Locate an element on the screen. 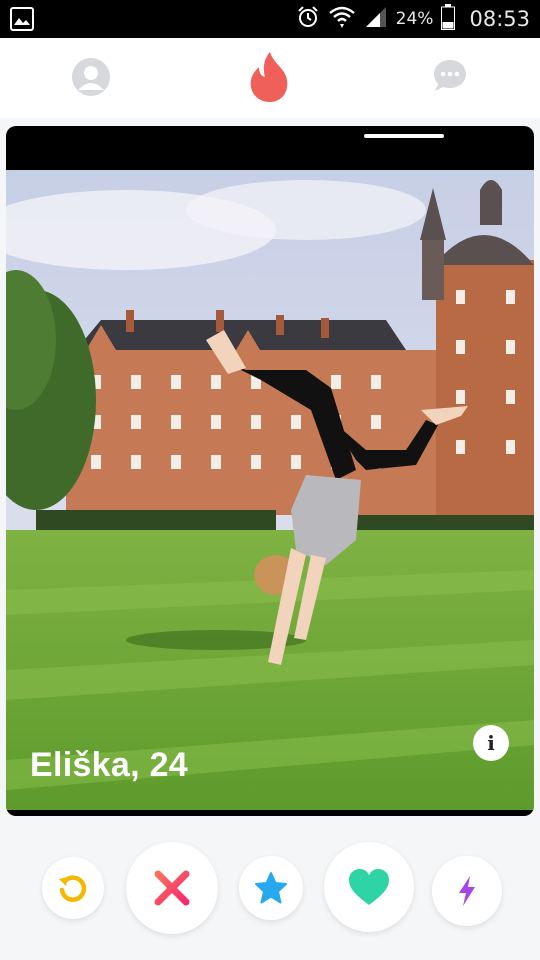 The image size is (540, 960). rewind-icon is located at coordinates (73, 888).